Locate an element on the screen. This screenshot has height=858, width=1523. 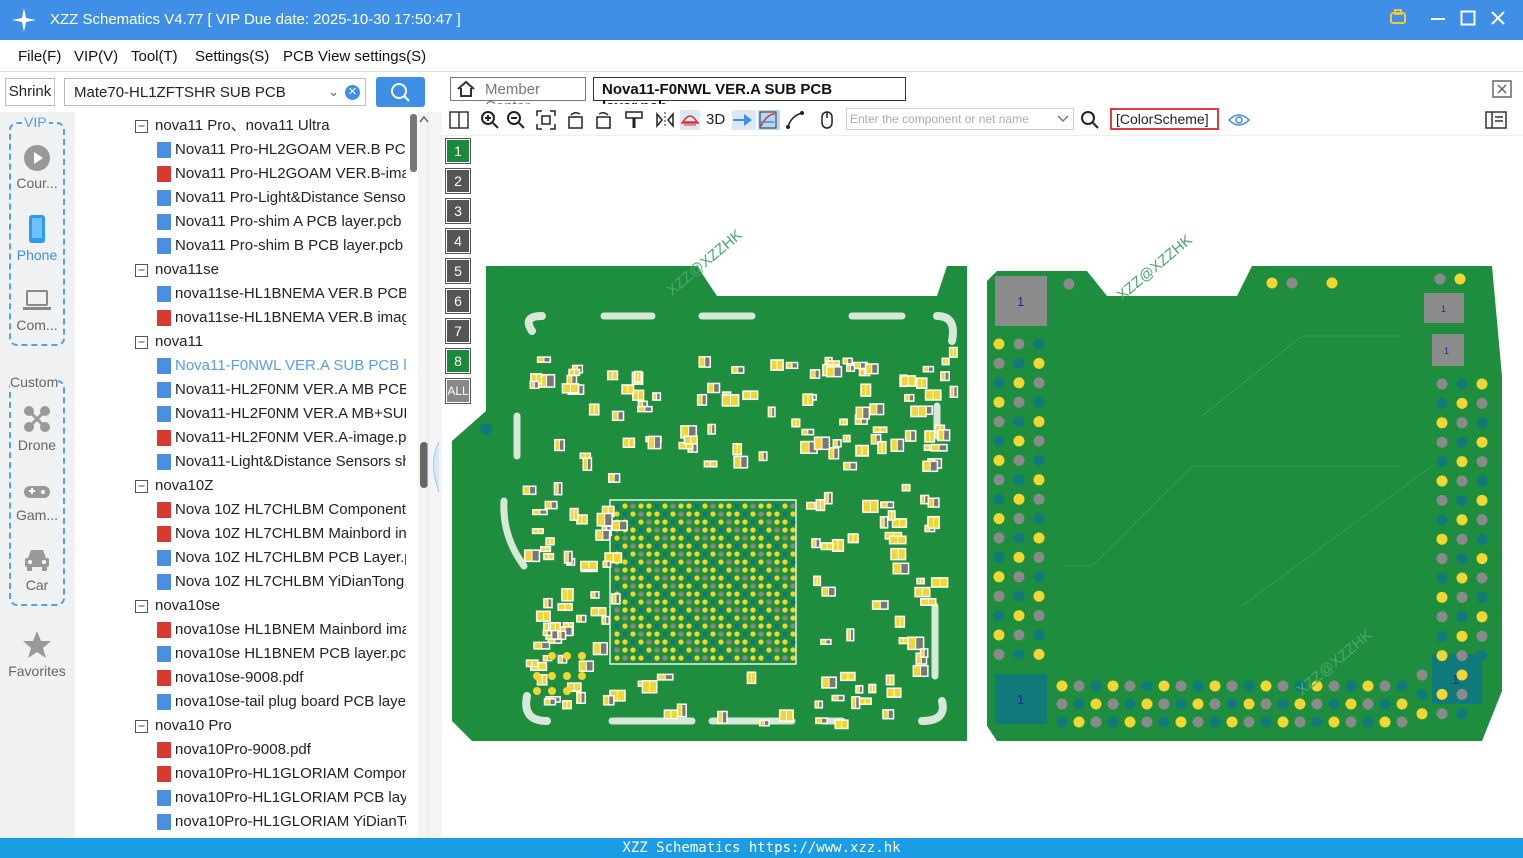
mirror-icon is located at coordinates (665, 120).